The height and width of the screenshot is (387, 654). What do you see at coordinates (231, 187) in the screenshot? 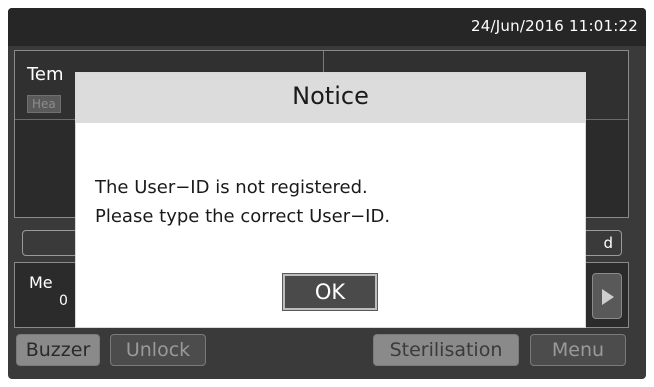
I see `dialog-message-line1: The User−ID is not registered.` at bounding box center [231, 187].